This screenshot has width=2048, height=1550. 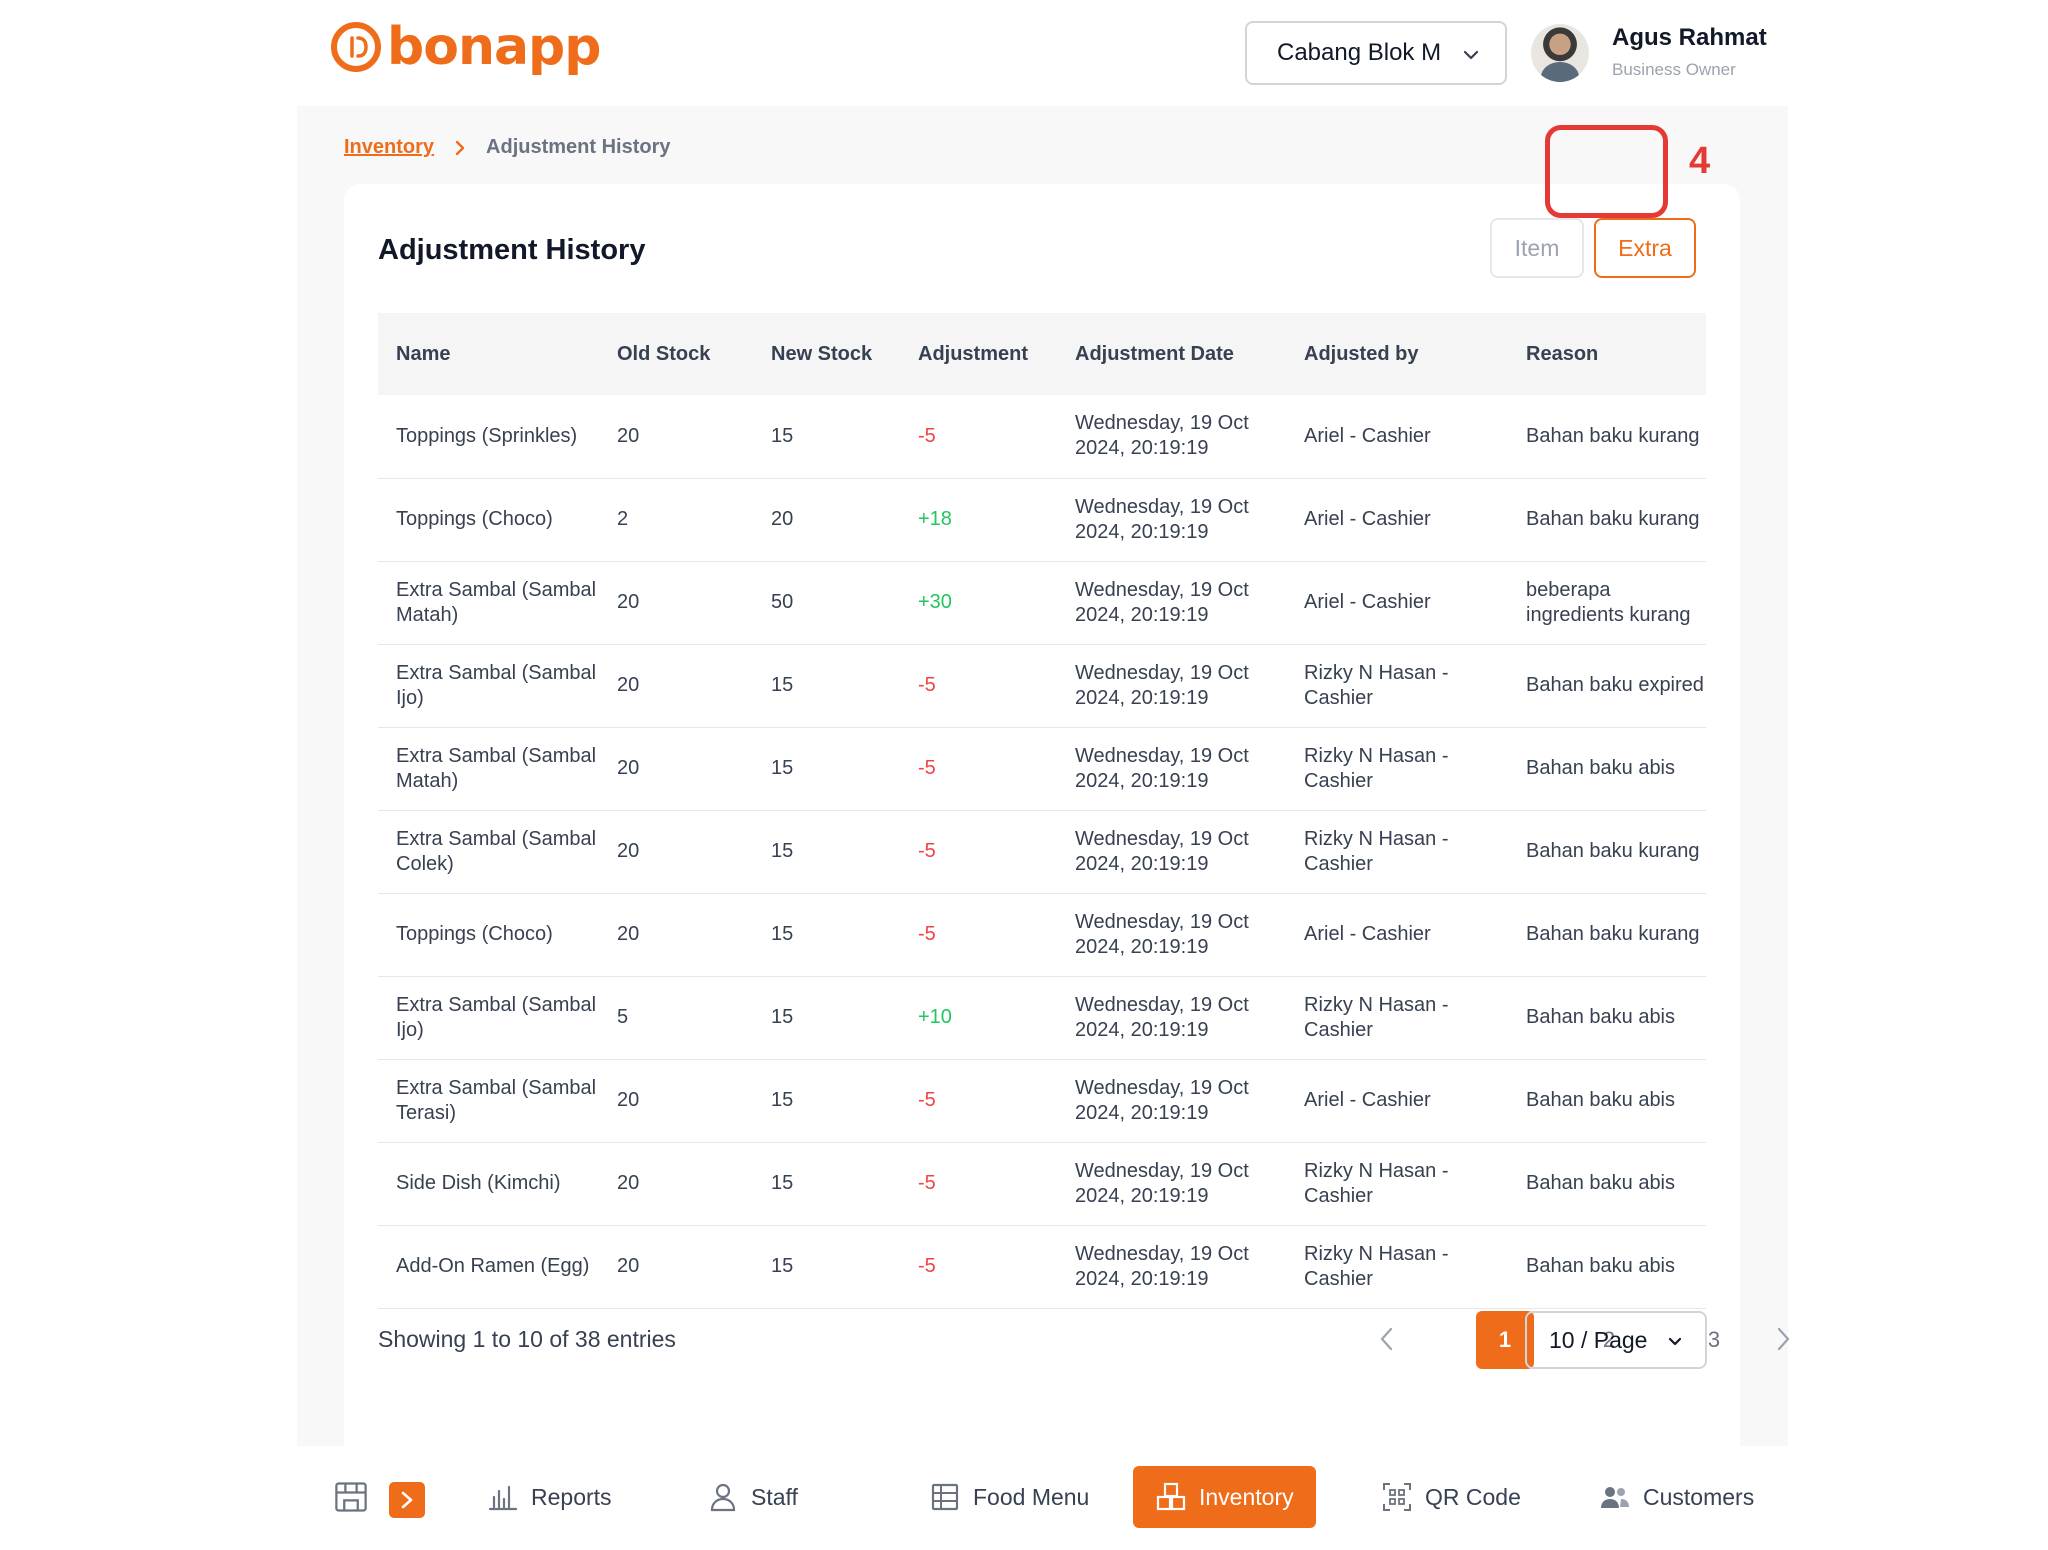 I want to click on page-size-select: 10 / Page, so click(x=1616, y=1340).